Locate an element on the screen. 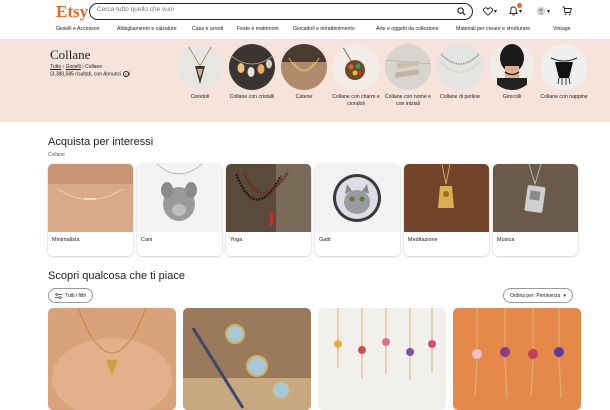 The image size is (610, 410). sort-dropdown: Ordina per: Pertinenza ▾ is located at coordinates (538, 295).